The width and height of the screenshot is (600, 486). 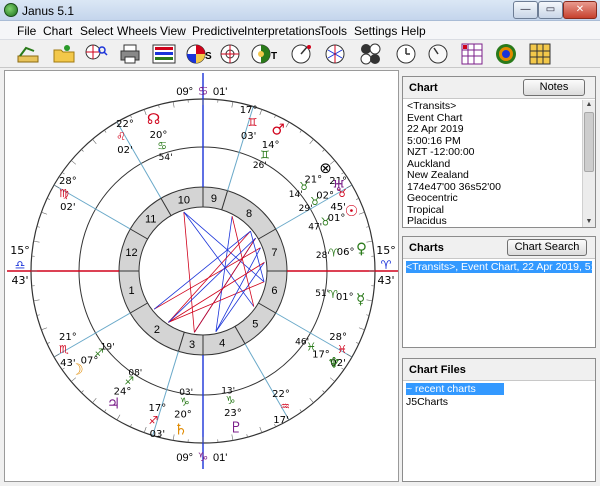 I want to click on cusp-label-sign: ♈, so click(x=386, y=265).